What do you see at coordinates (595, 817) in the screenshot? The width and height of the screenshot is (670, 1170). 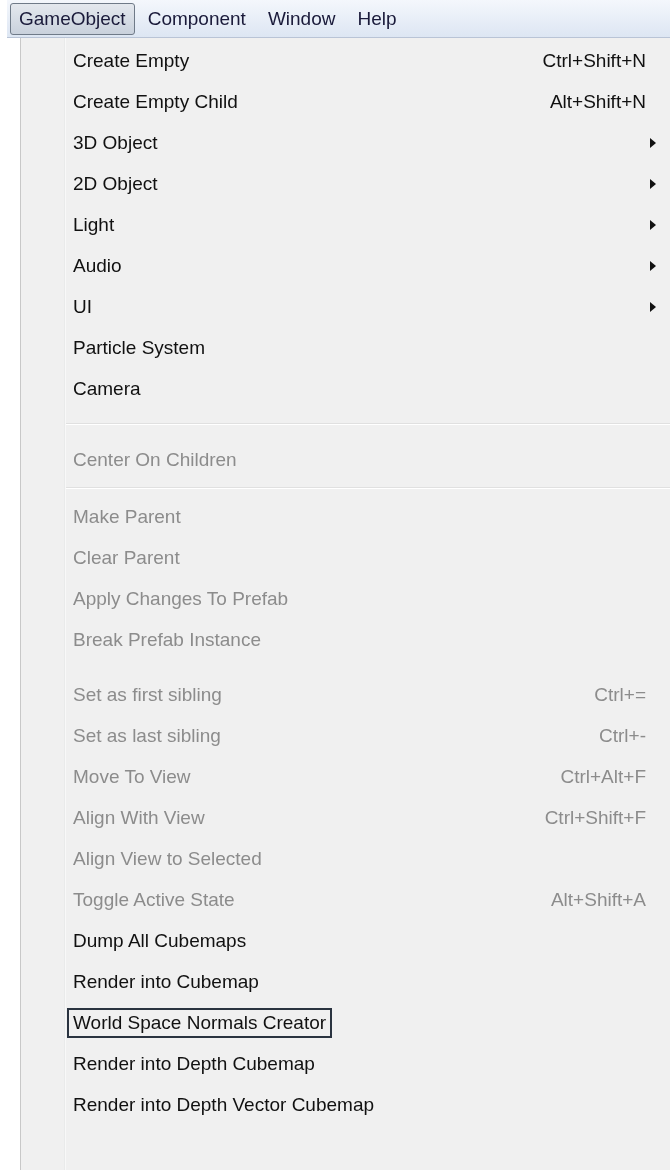 I see `shortcut-label: Ctrl+Shift+F` at bounding box center [595, 817].